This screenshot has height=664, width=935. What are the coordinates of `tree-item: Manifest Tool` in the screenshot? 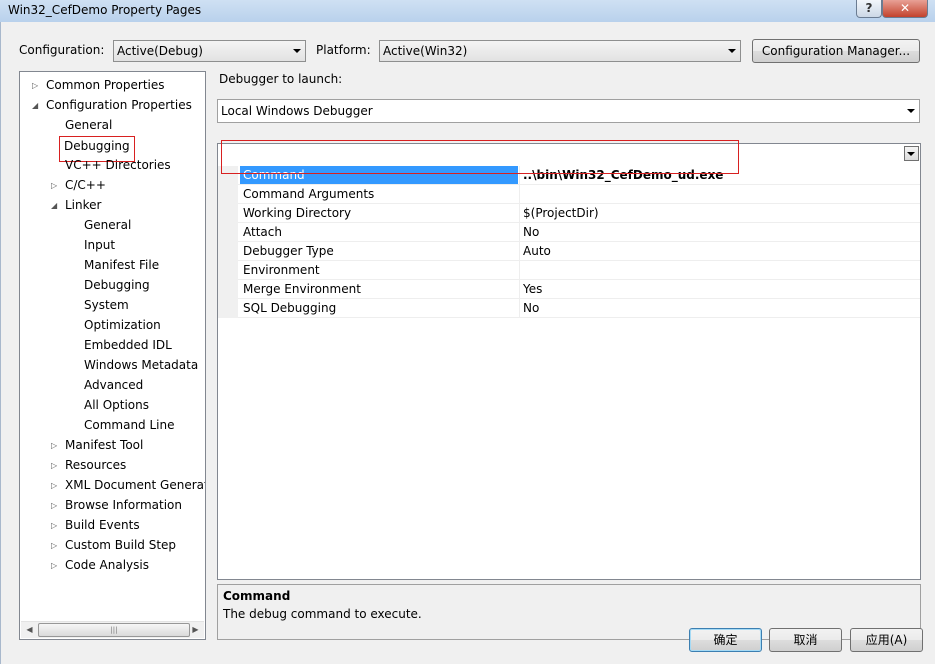 It's located at (104, 445).